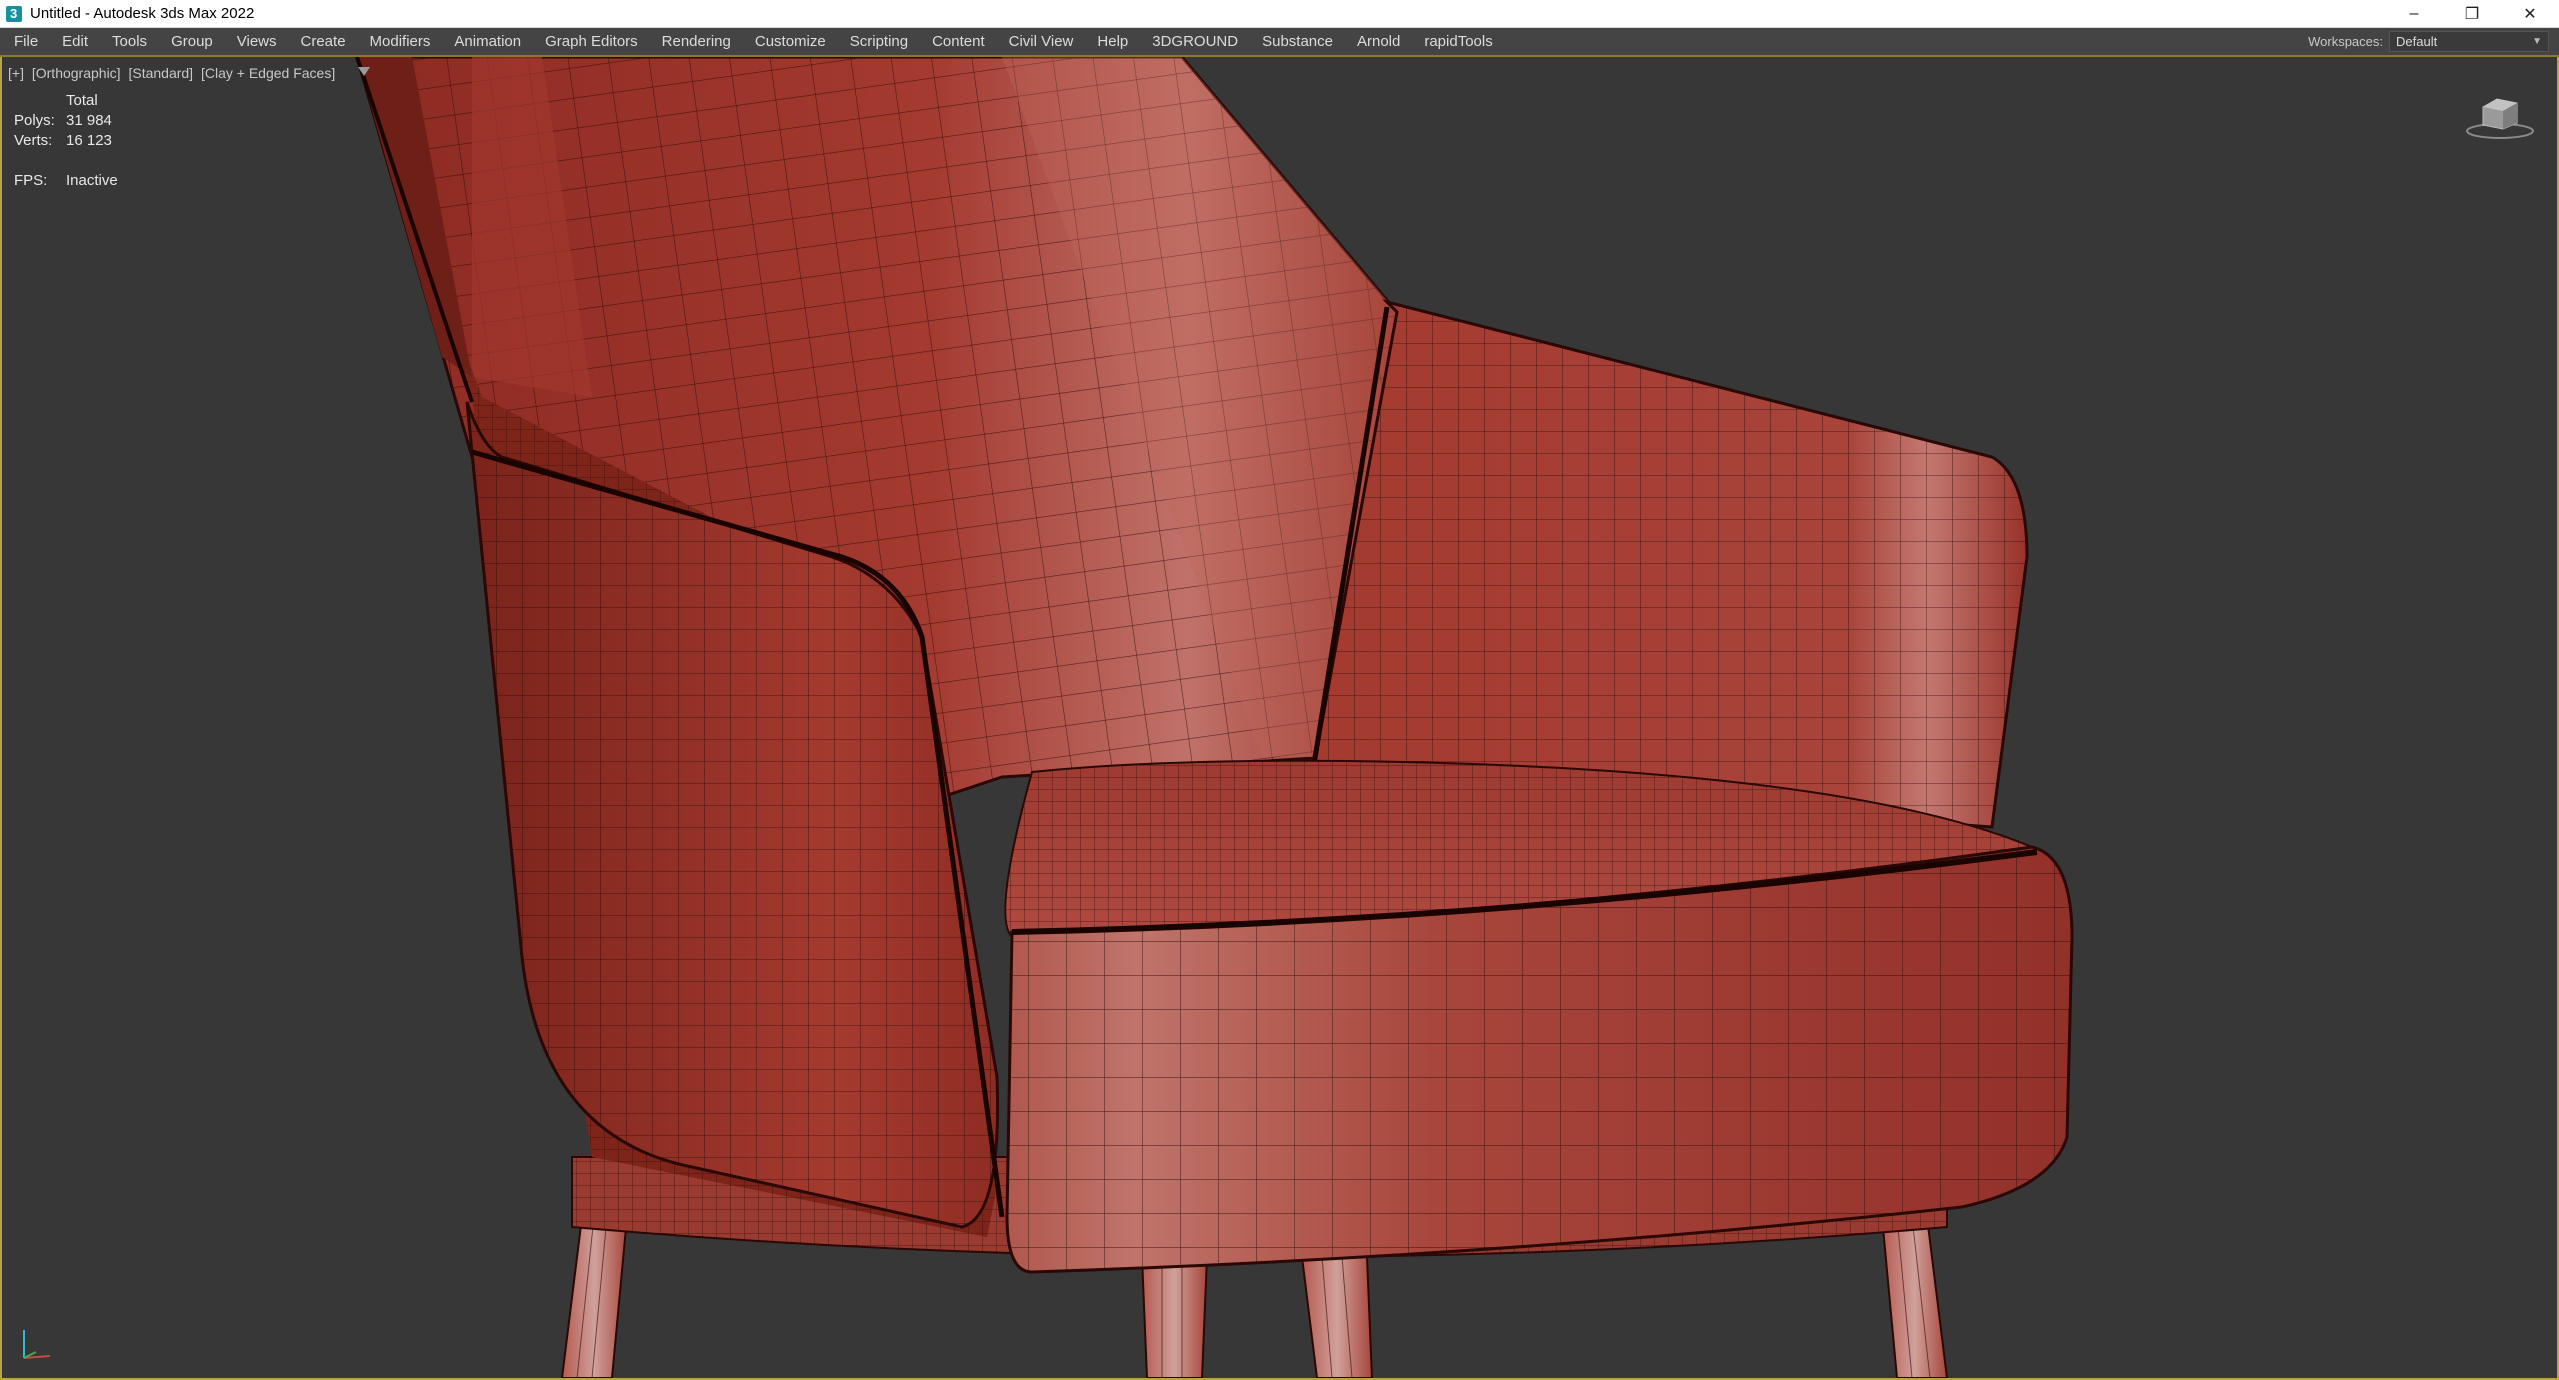 Image resolution: width=2559 pixels, height=1380 pixels. Describe the element at coordinates (2345, 41) in the screenshot. I see `workspace-label: Workspaces:` at that location.